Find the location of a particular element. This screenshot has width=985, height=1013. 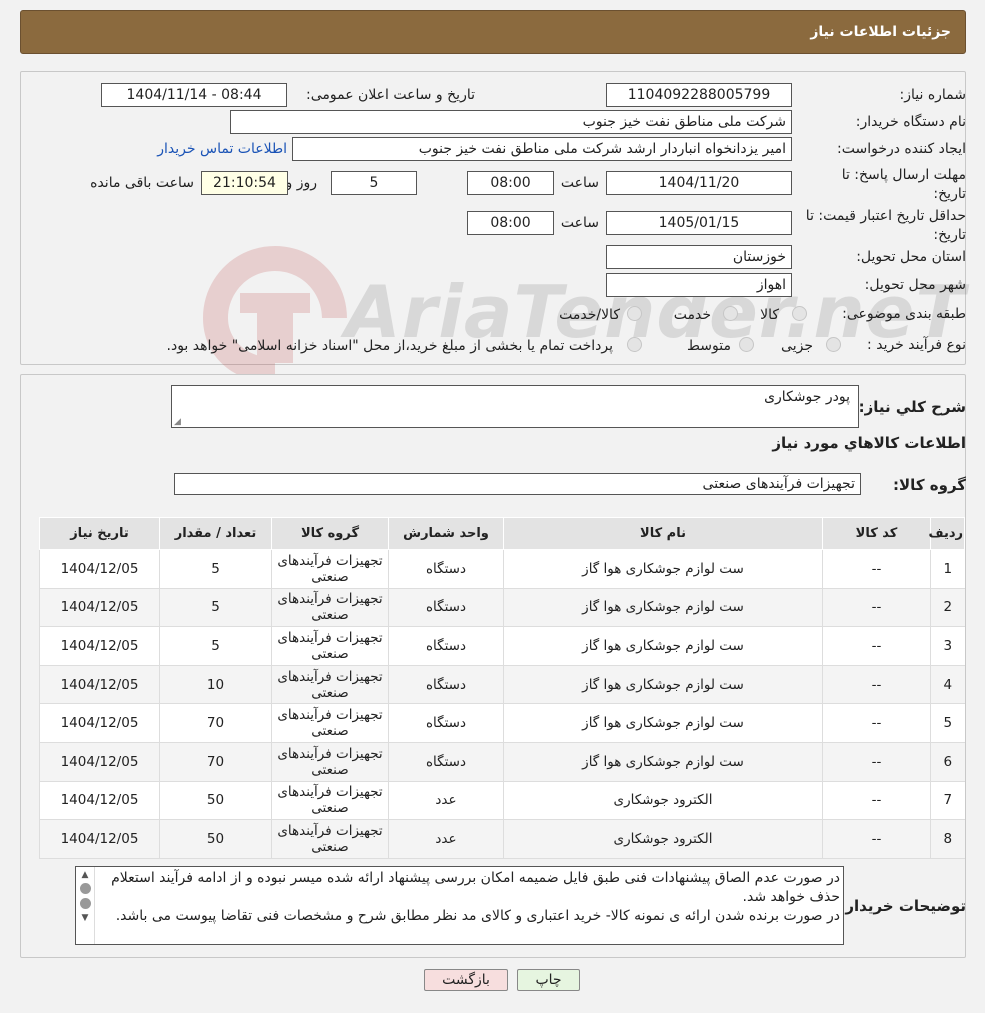

treasury-checkbox is located at coordinates (634, 344).